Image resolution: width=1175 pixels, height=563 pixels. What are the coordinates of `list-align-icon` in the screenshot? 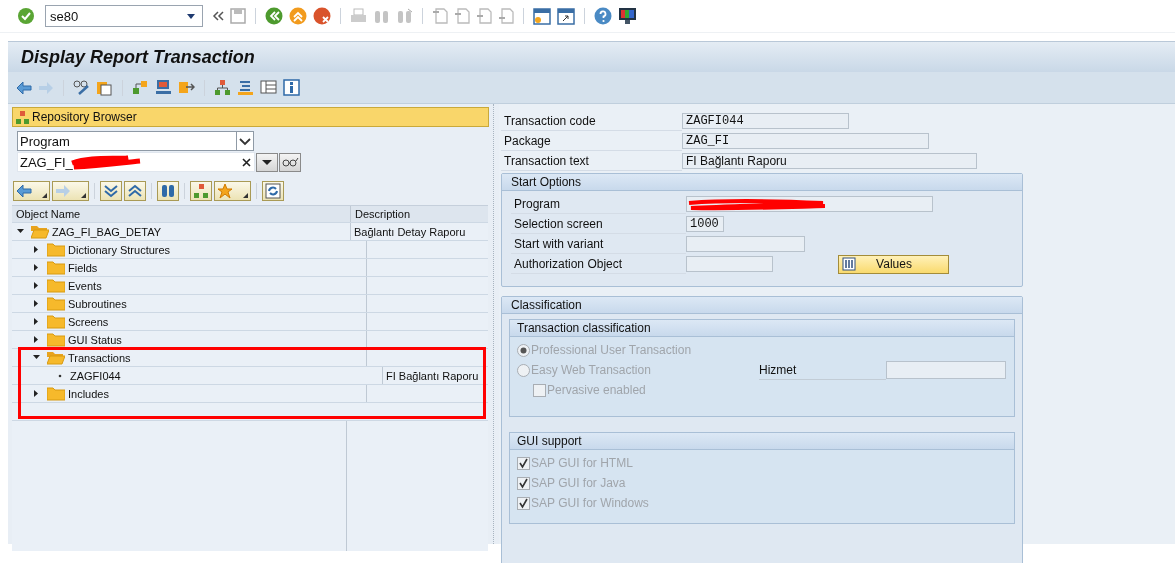 It's located at (245, 87).